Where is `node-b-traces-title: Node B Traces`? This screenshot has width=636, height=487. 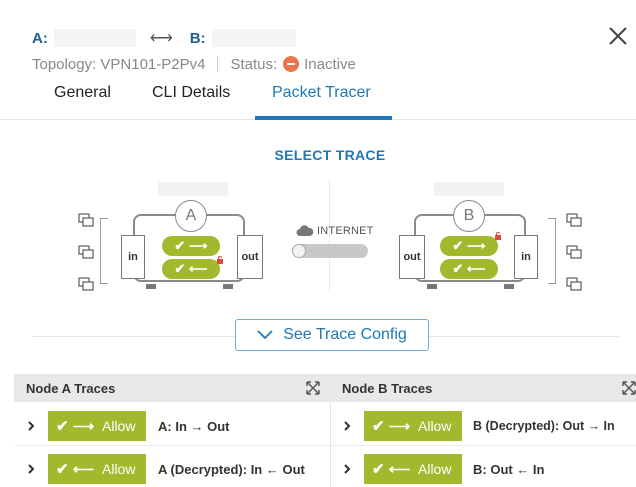 node-b-traces-title: Node B Traces is located at coordinates (387, 388).